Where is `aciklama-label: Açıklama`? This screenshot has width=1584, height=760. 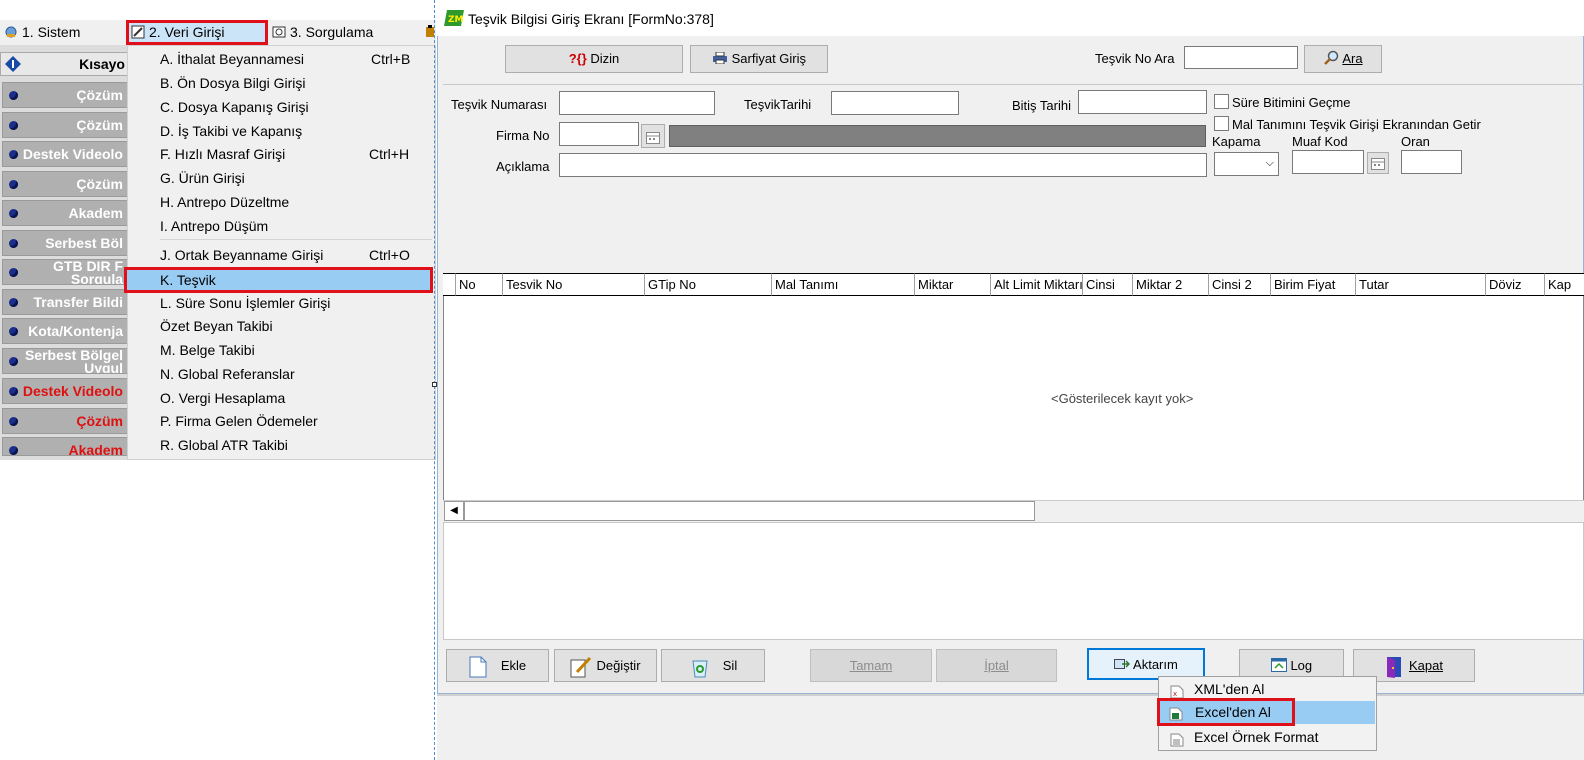 aciklama-label: Açıklama is located at coordinates (523, 166).